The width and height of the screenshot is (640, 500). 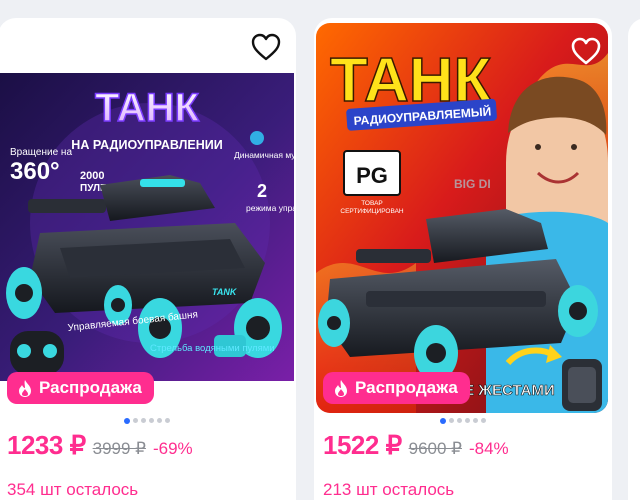 What do you see at coordinates (92, 176) in the screenshot?
I see `bullets-value: 2000` at bounding box center [92, 176].